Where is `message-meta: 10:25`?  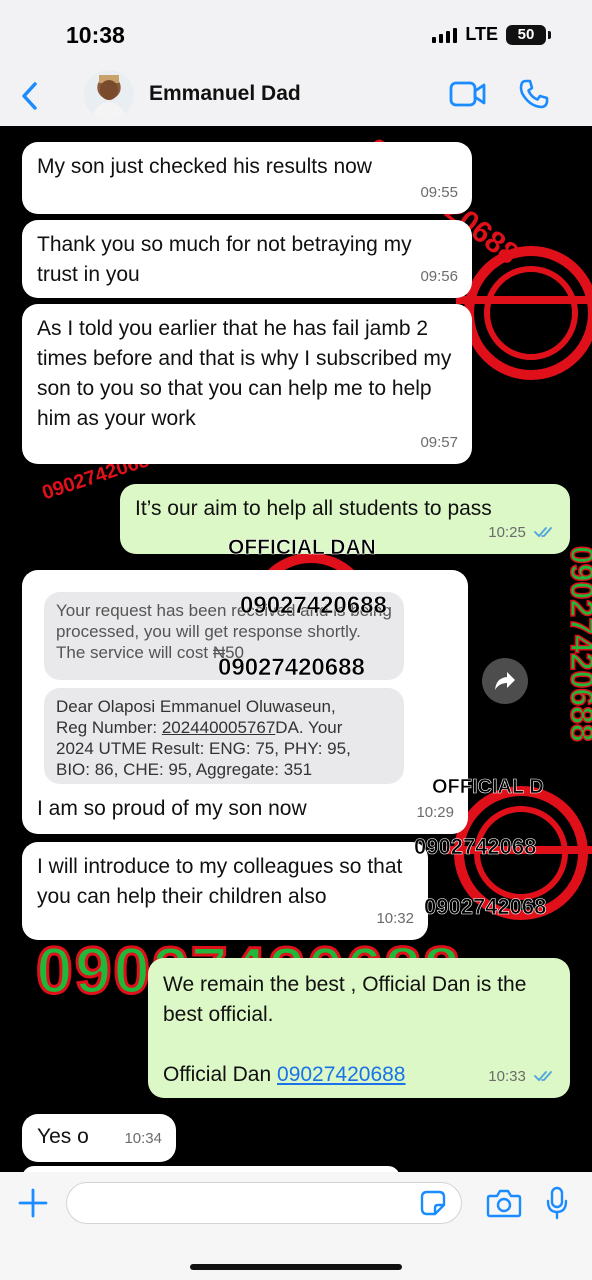 message-meta: 10:25 is located at coordinates (522, 533).